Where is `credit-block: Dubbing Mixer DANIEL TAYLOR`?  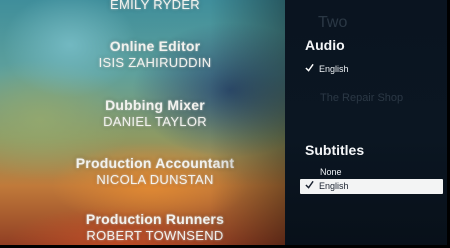 credit-block: Dubbing Mixer DANIEL TAYLOR is located at coordinates (155, 113).